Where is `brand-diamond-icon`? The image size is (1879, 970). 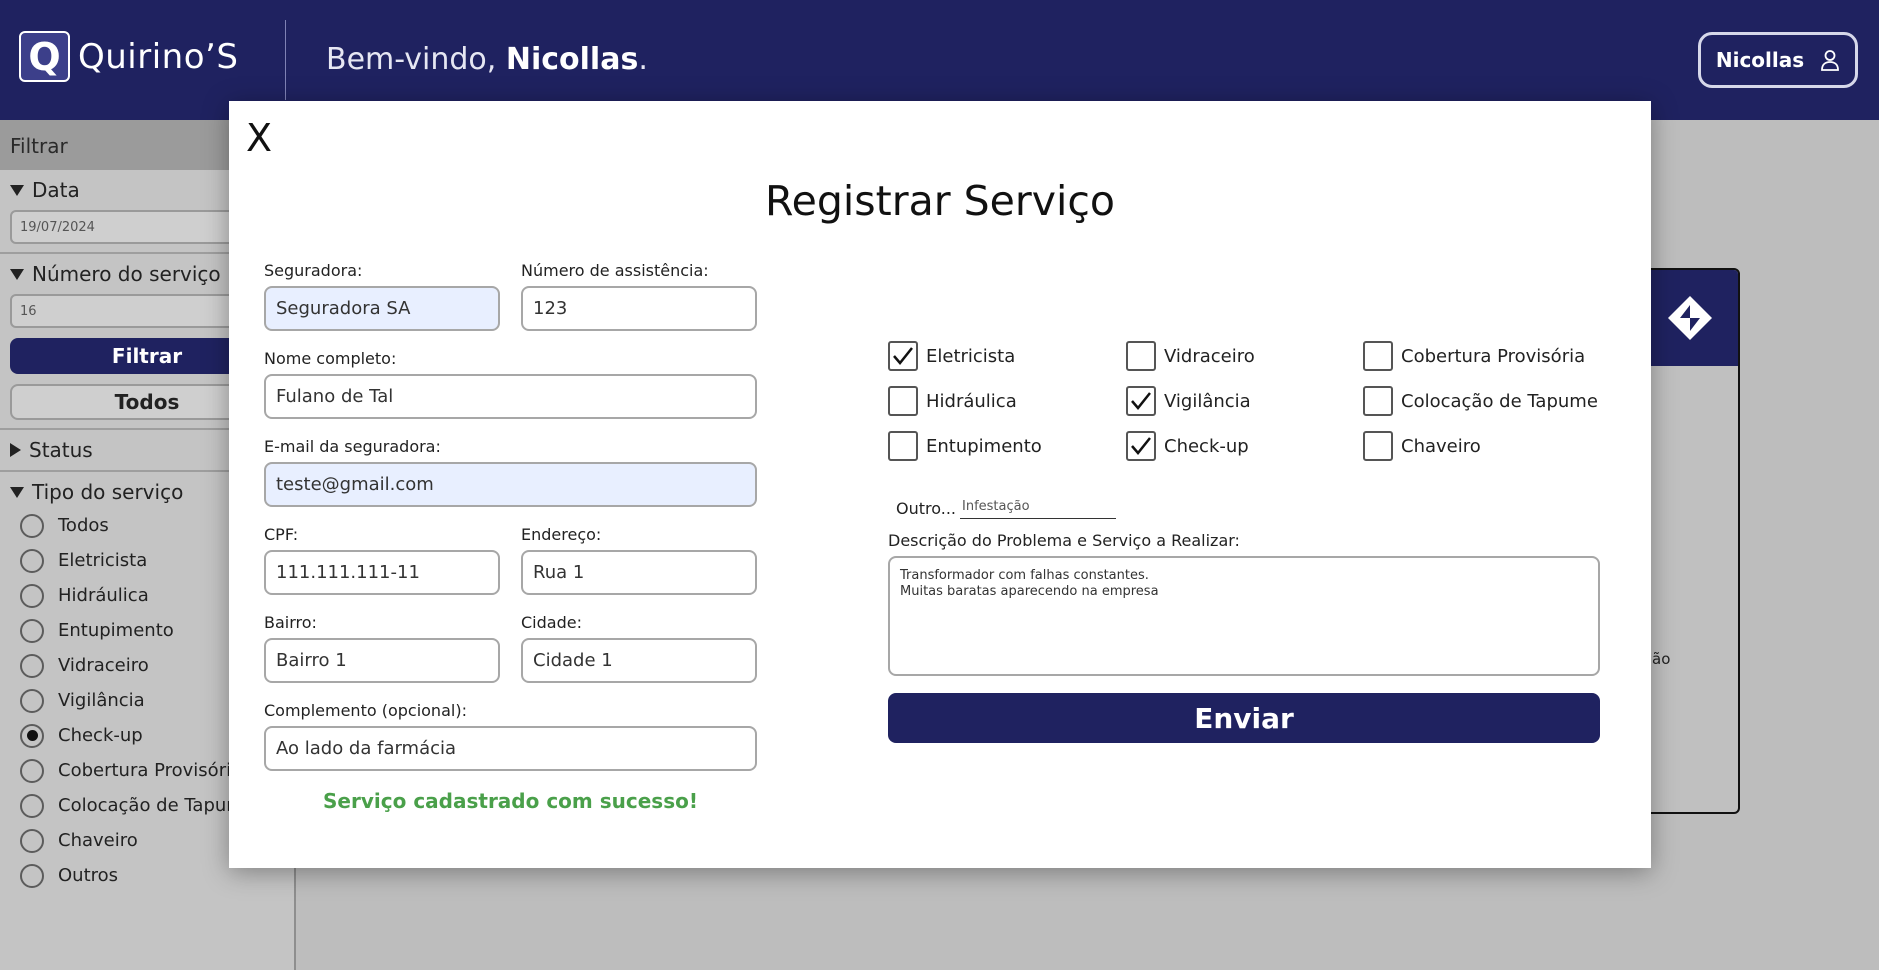
brand-diamond-icon is located at coordinates (1690, 318).